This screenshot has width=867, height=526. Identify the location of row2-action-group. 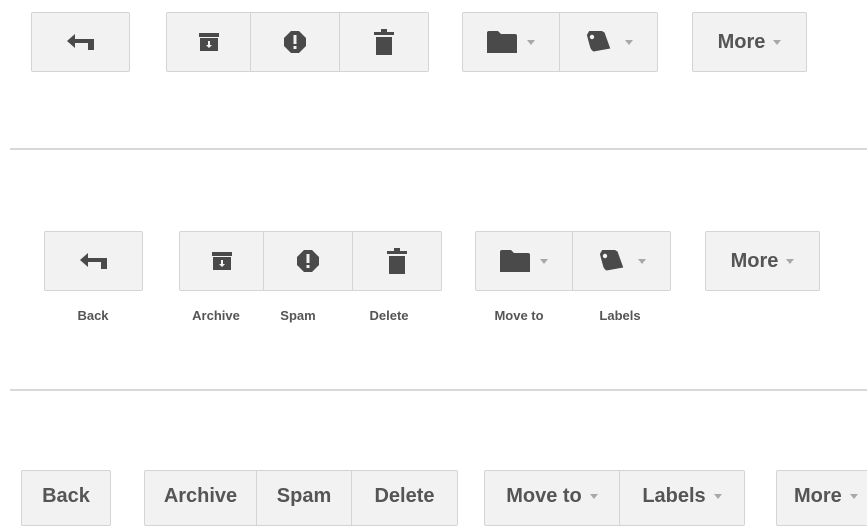
(310, 261).